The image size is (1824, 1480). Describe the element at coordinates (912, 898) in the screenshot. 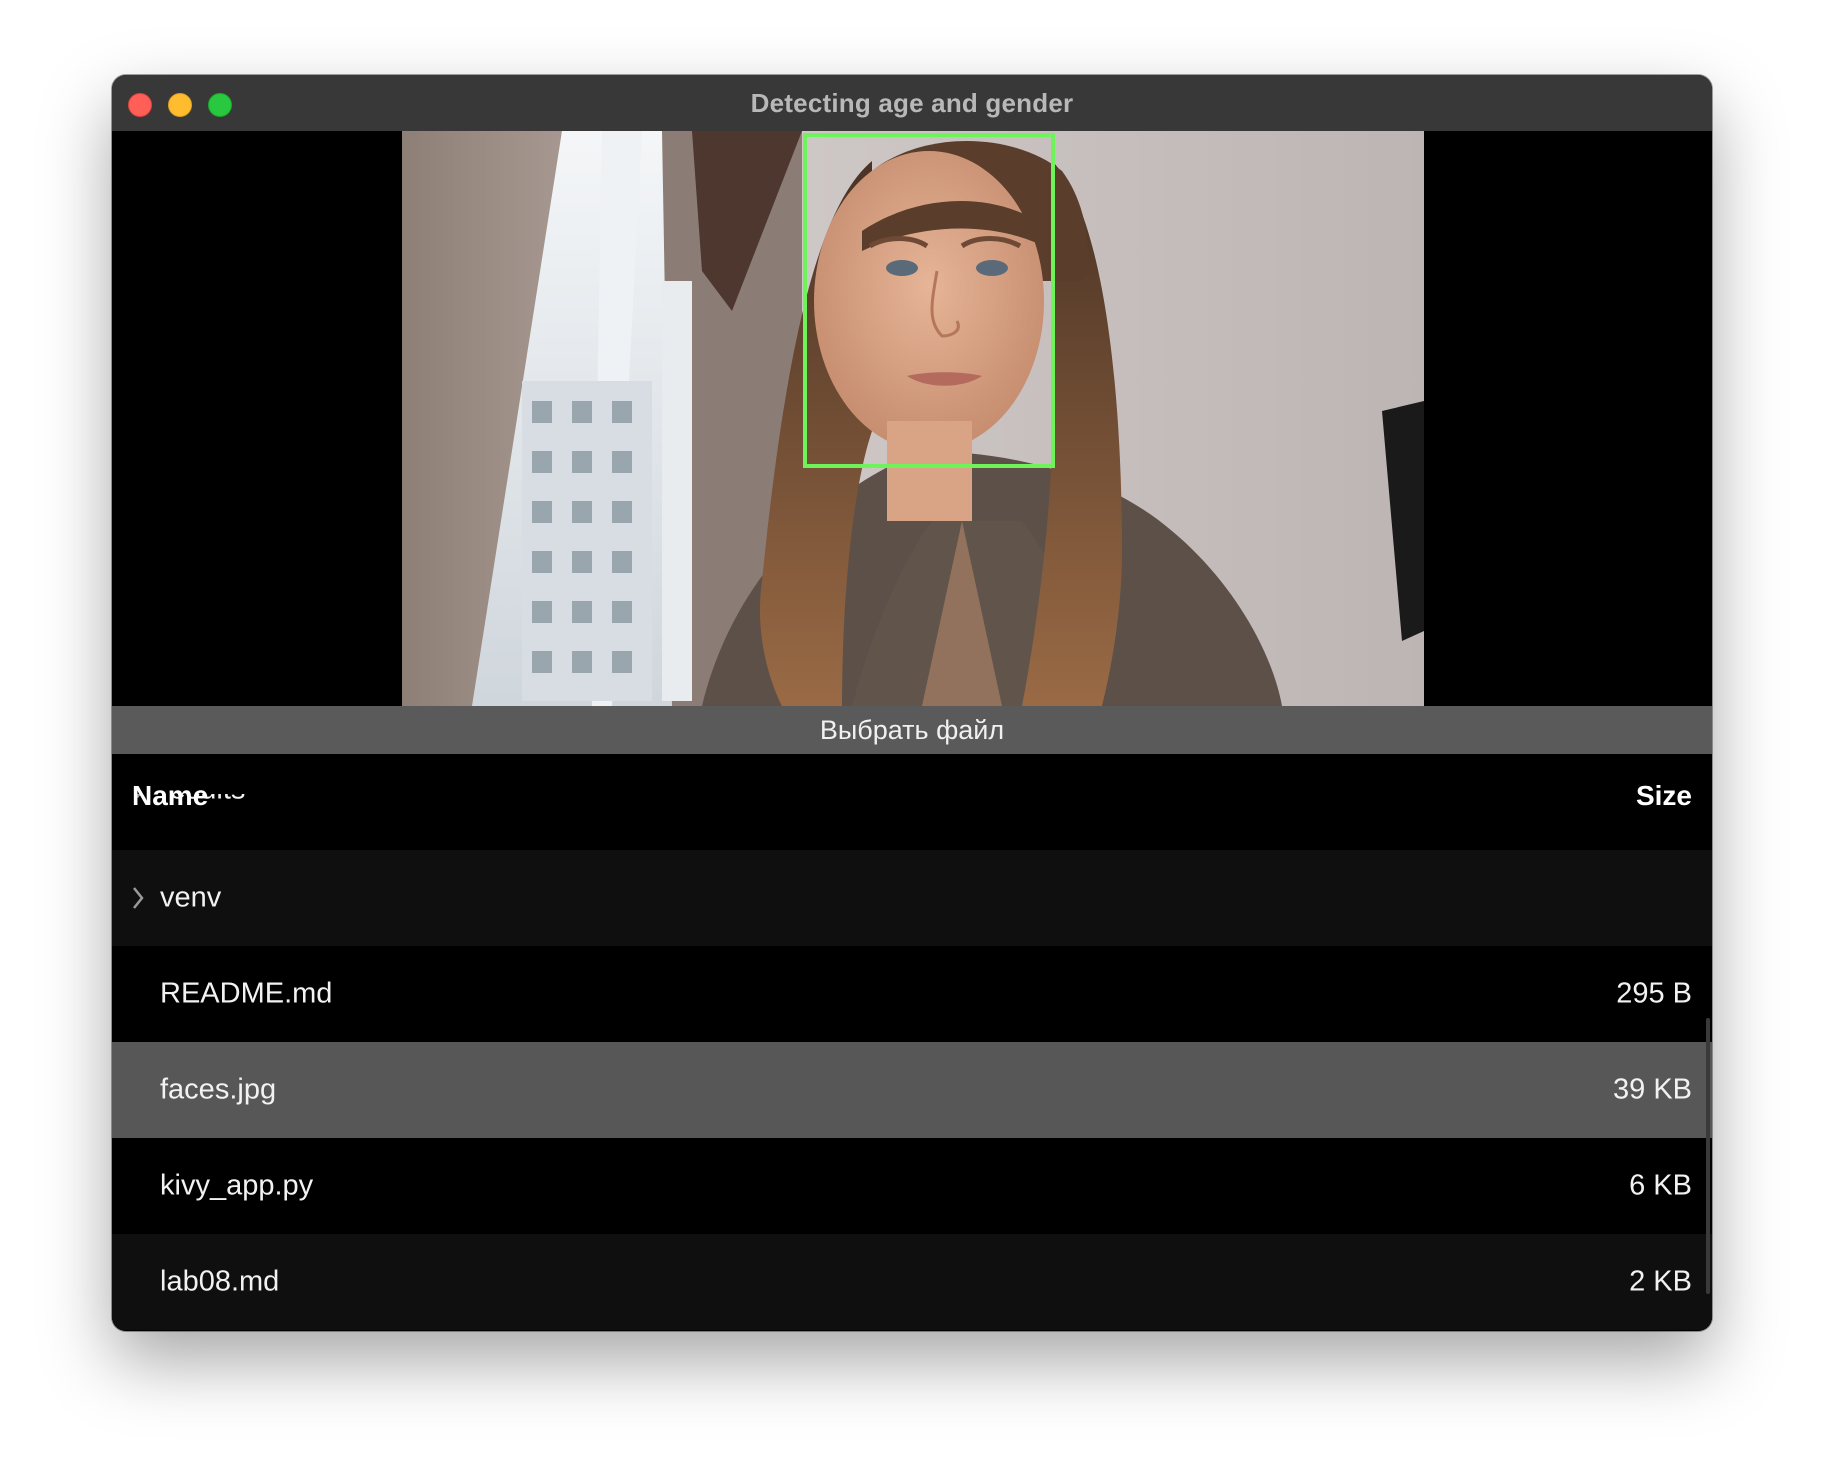

I see `list-item-folder: venv` at that location.